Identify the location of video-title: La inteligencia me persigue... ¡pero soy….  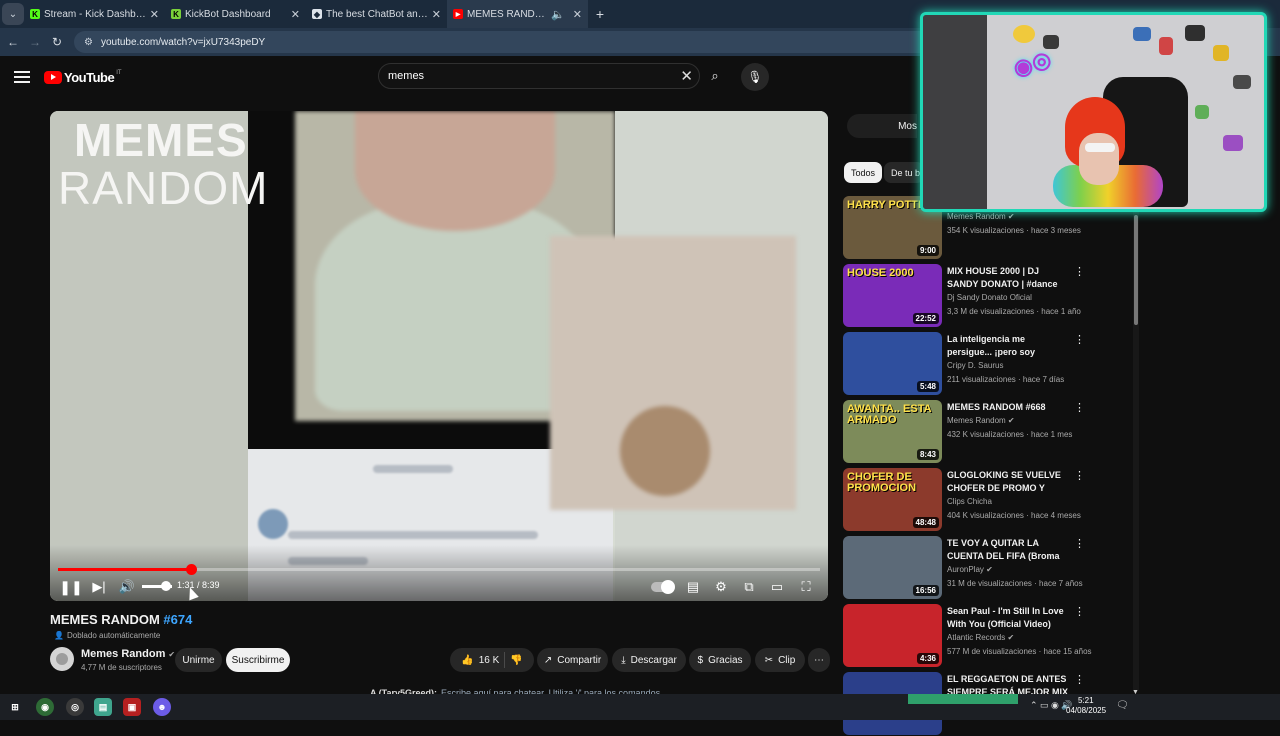
(1008, 346).